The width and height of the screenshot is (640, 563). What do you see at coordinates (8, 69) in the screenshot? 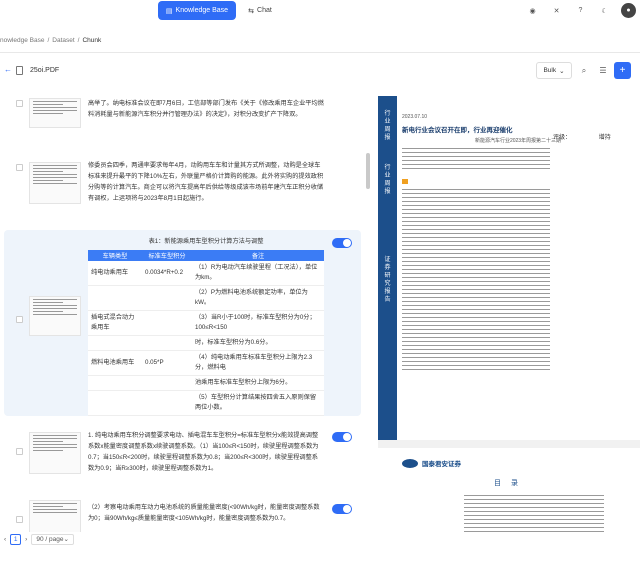
I see `back-arrow-icon: ←` at bounding box center [8, 69].